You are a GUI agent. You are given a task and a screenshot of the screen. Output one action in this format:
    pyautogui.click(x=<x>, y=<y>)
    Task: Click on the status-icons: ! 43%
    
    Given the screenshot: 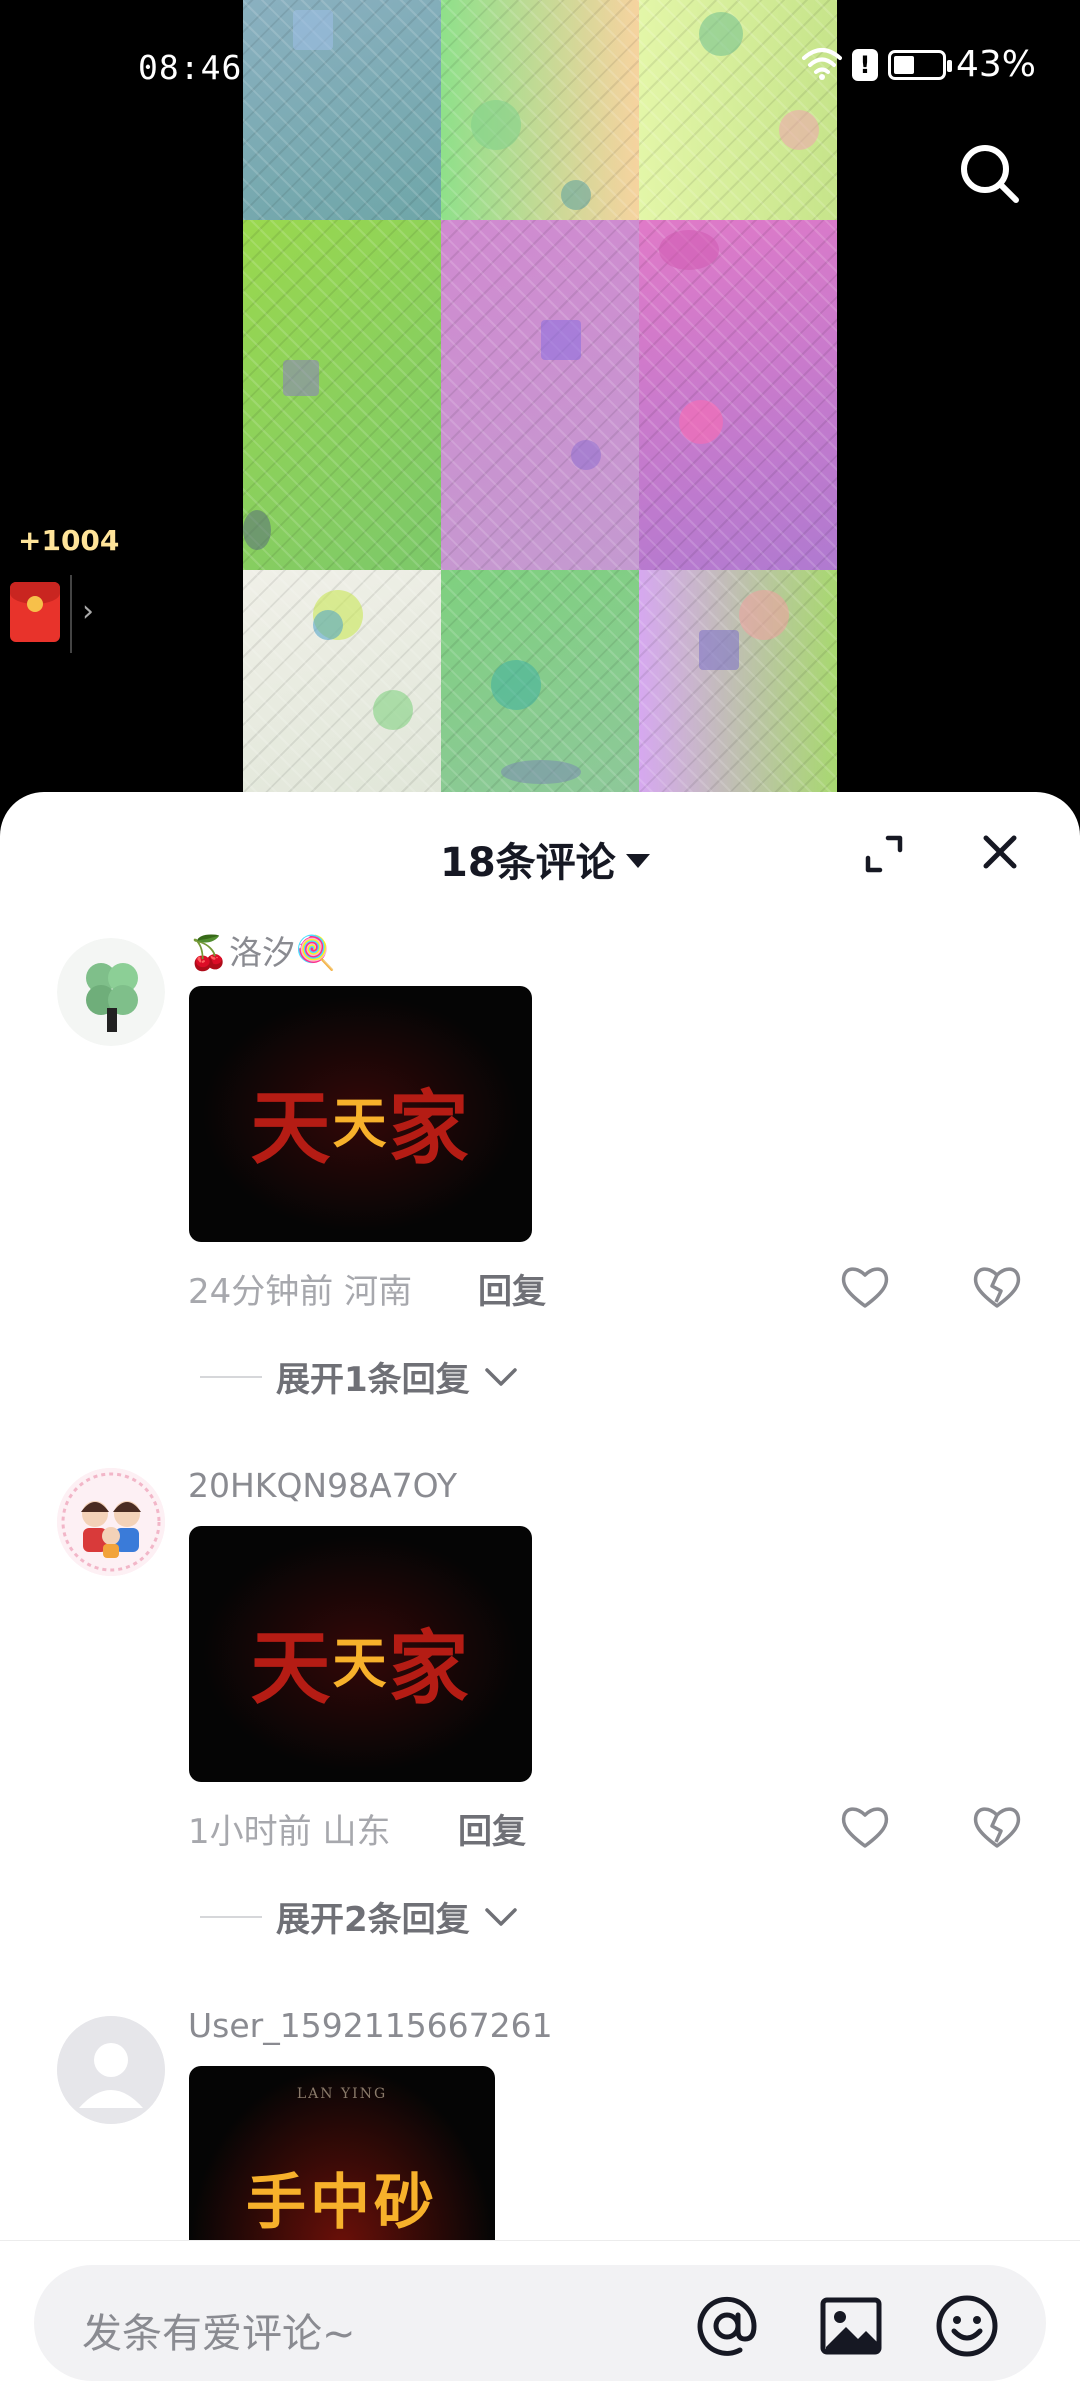 What is the action you would take?
    pyautogui.click(x=918, y=64)
    